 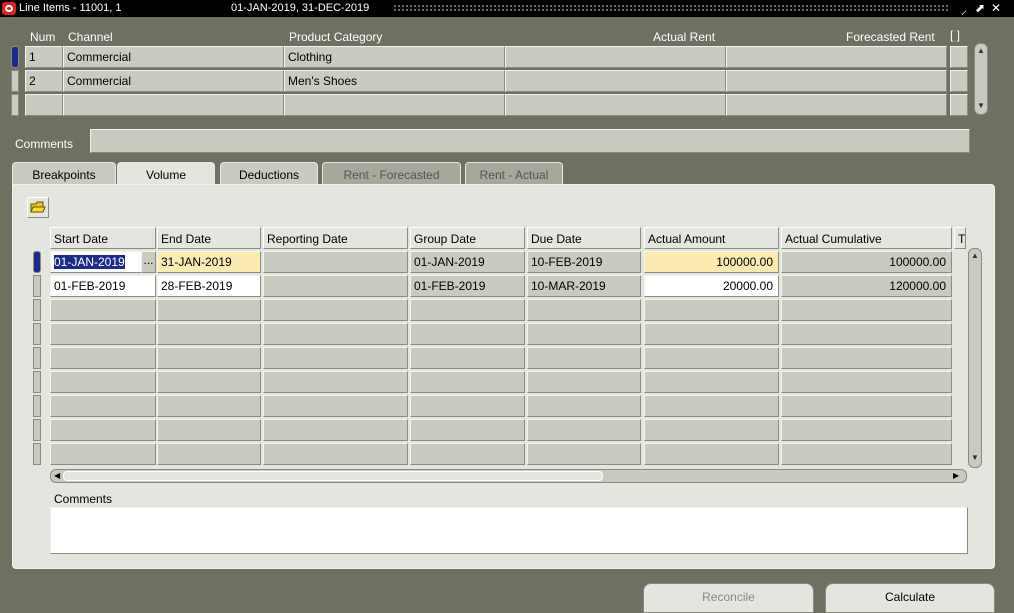 I want to click on line-num, so click(x=44, y=105).